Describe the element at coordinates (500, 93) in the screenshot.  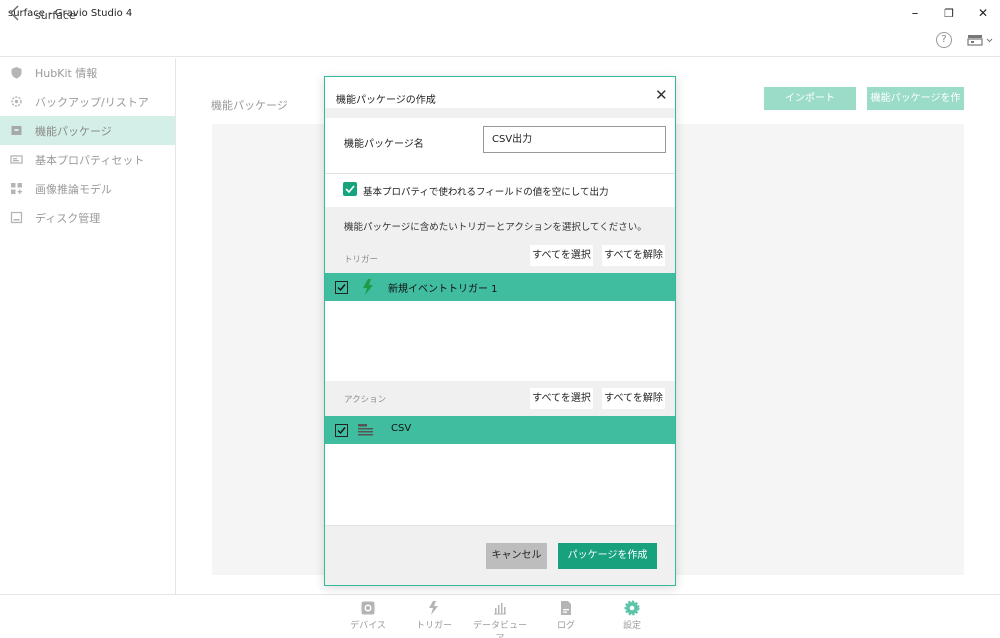
I see `dialog-header: 機能パッケージの作成 ✕` at that location.